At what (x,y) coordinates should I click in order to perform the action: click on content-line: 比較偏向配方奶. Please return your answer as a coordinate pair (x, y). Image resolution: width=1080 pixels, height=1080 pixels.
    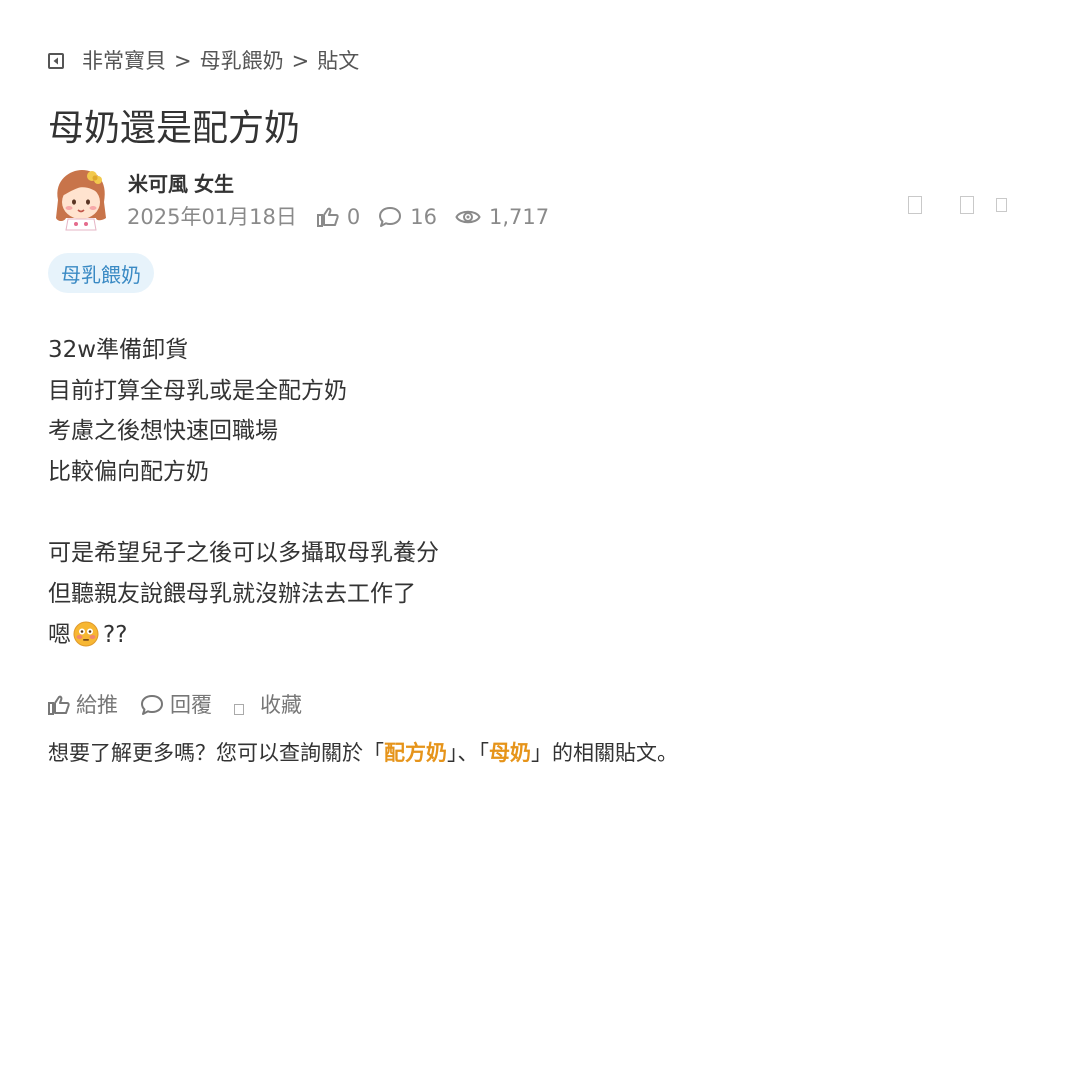
    Looking at the image, I should click on (128, 472).